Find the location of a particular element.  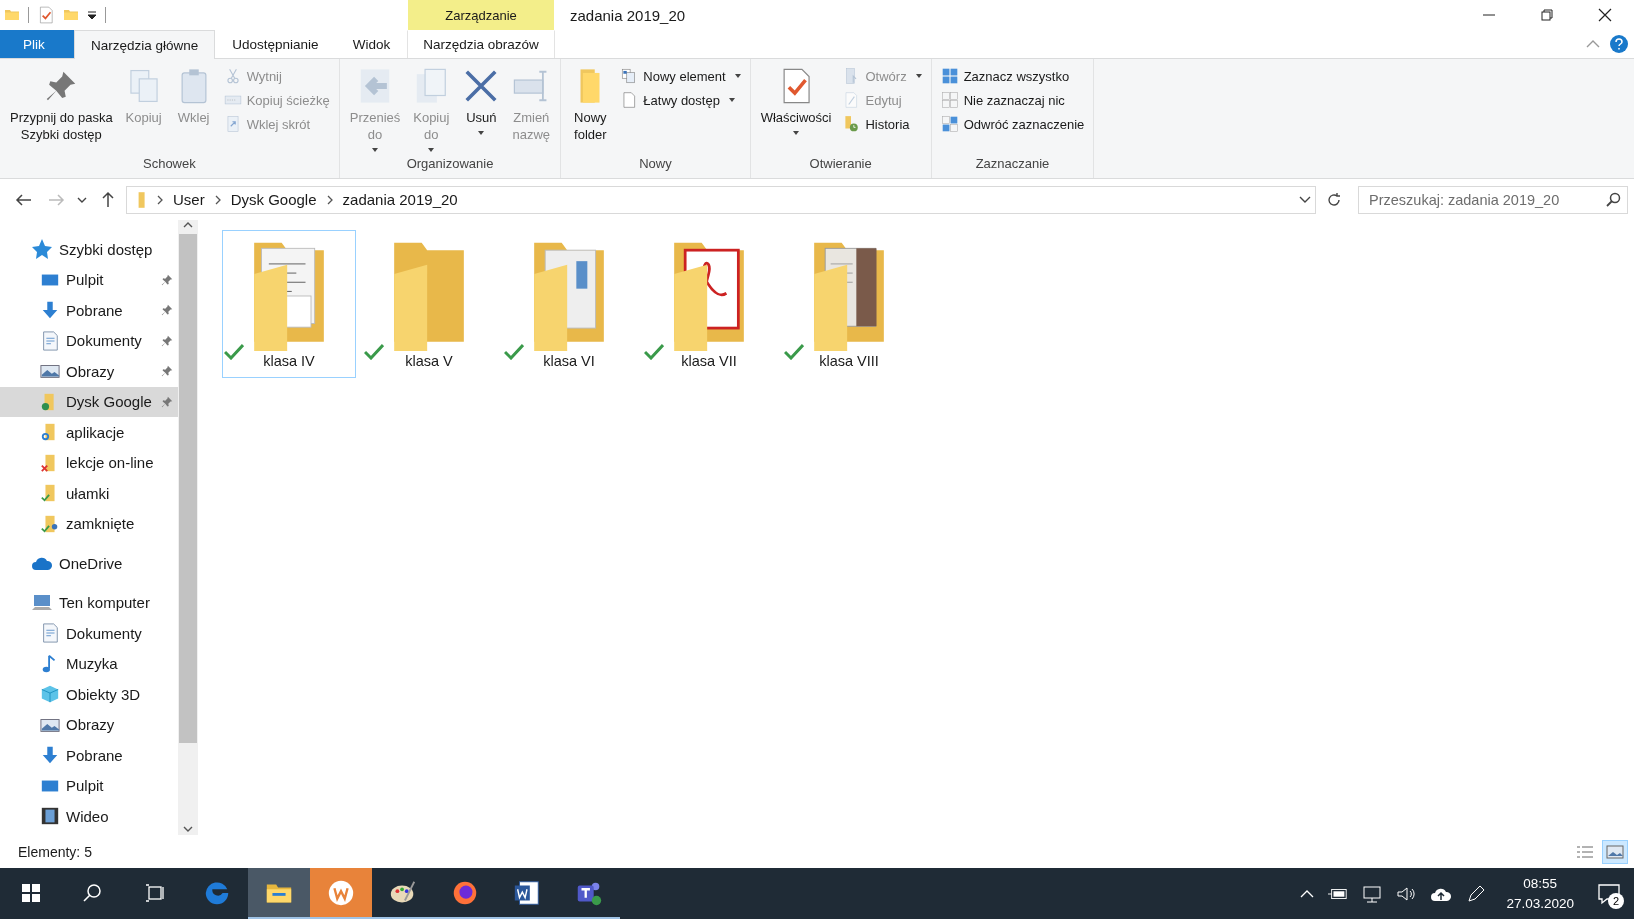

task-view-icon is located at coordinates (155, 892).